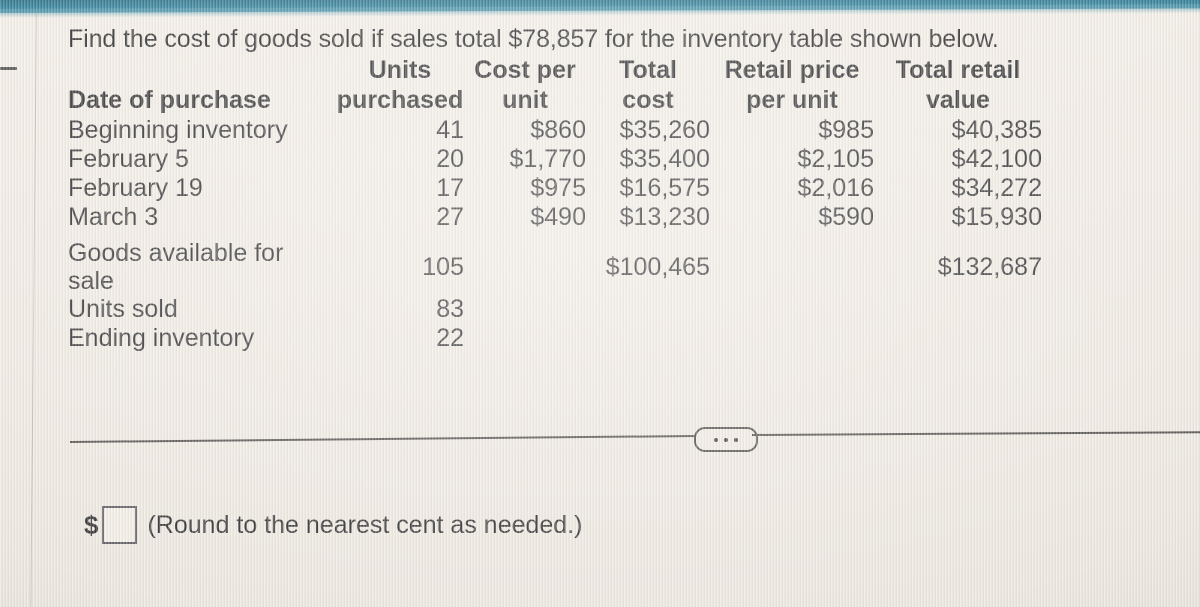 The height and width of the screenshot is (607, 1200). What do you see at coordinates (525, 100) in the screenshot?
I see `header-cost-per-unit-line2: unit` at bounding box center [525, 100].